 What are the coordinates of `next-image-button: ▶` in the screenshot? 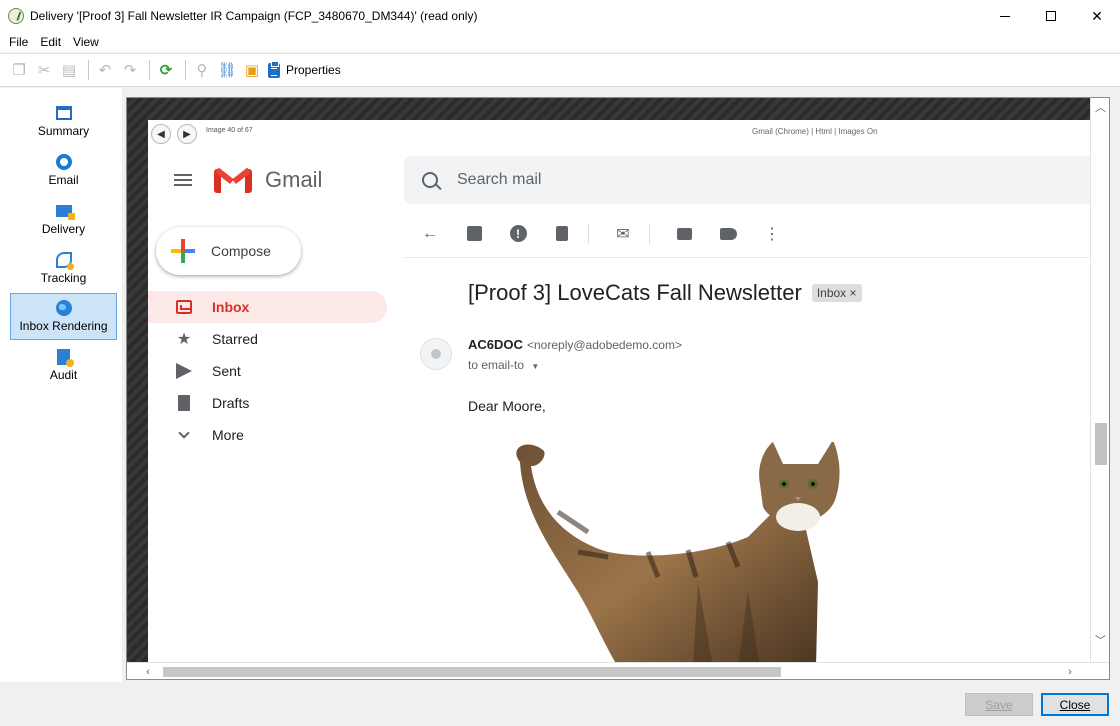 It's located at (187, 134).